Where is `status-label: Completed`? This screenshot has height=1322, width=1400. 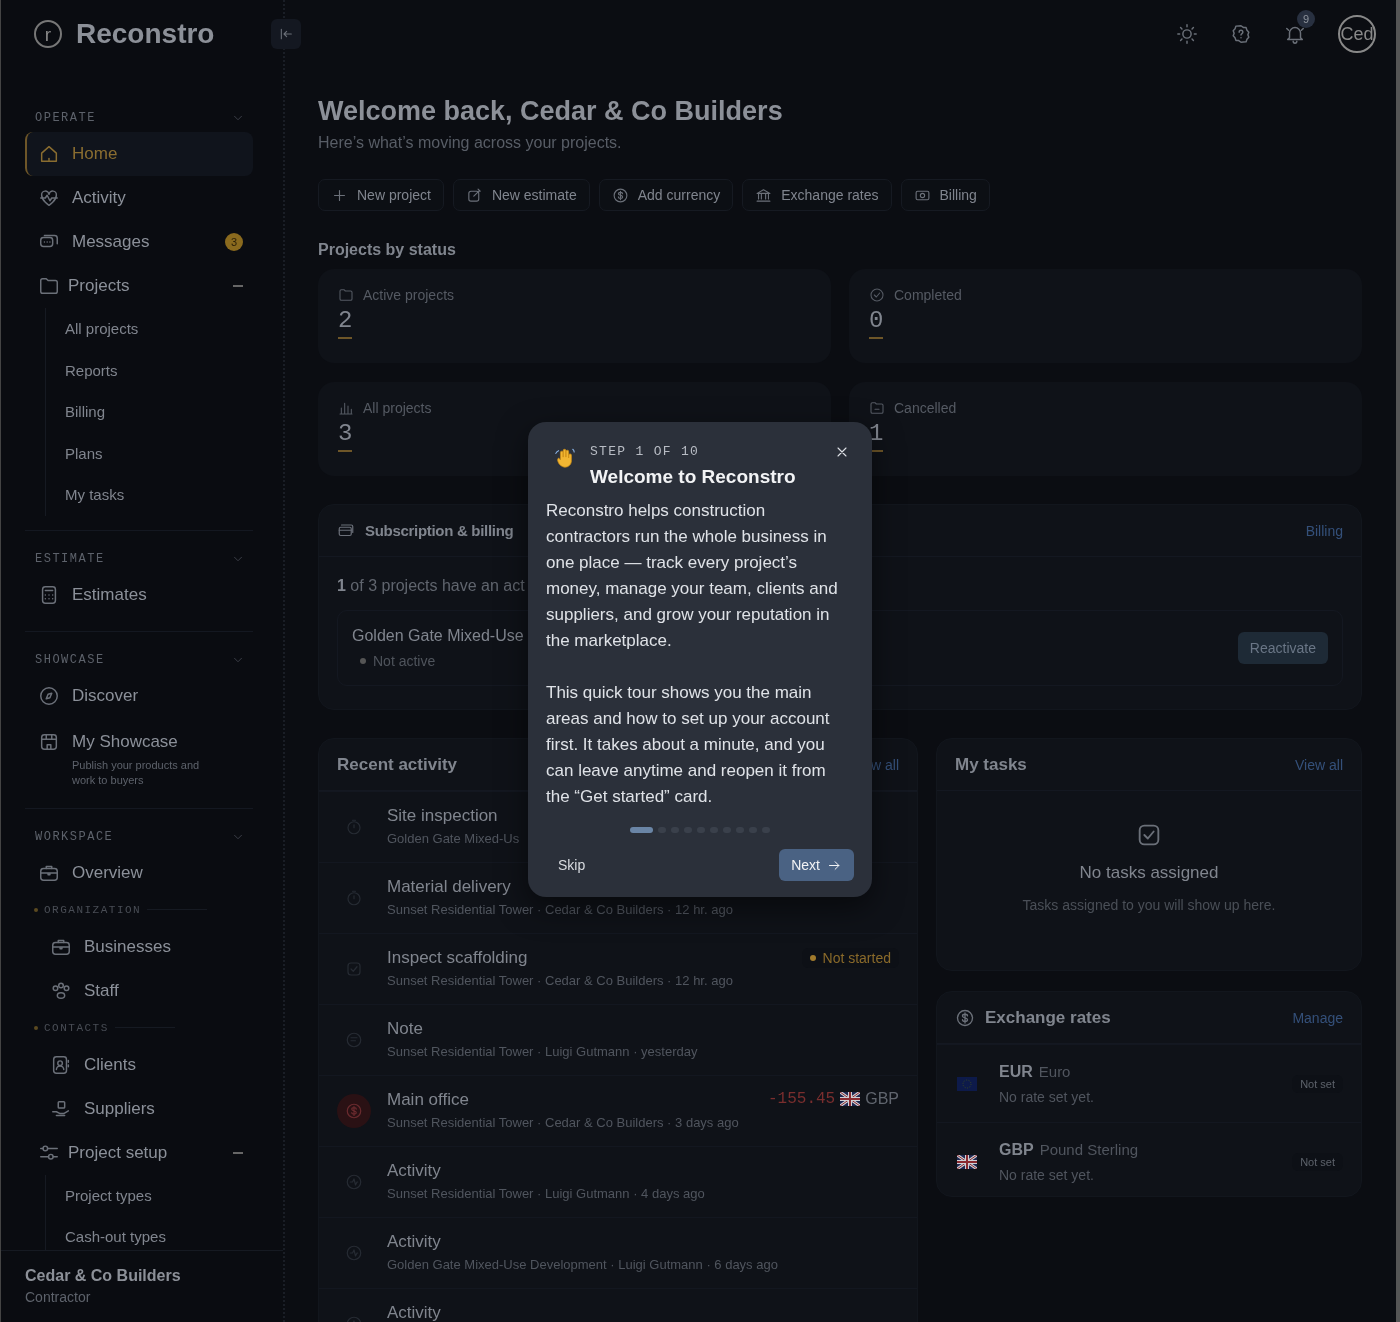
status-label: Completed is located at coordinates (928, 295).